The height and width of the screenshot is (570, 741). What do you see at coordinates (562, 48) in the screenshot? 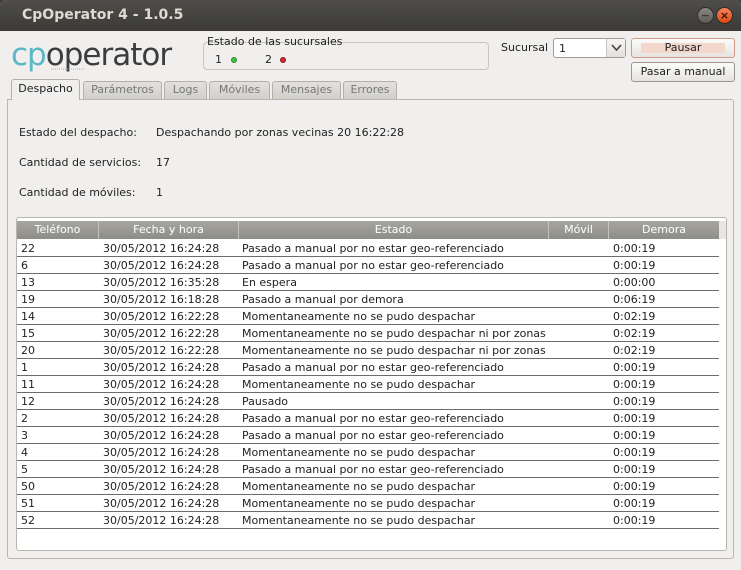
I see `branch-select-value: 1` at bounding box center [562, 48].